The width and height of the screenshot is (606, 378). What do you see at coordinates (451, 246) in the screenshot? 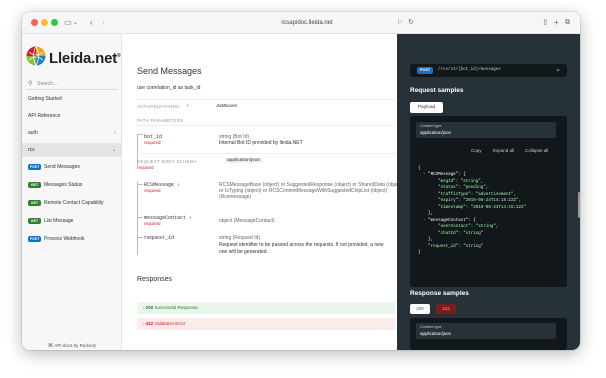
I see `code-line: "request_id": "string"` at bounding box center [451, 246].